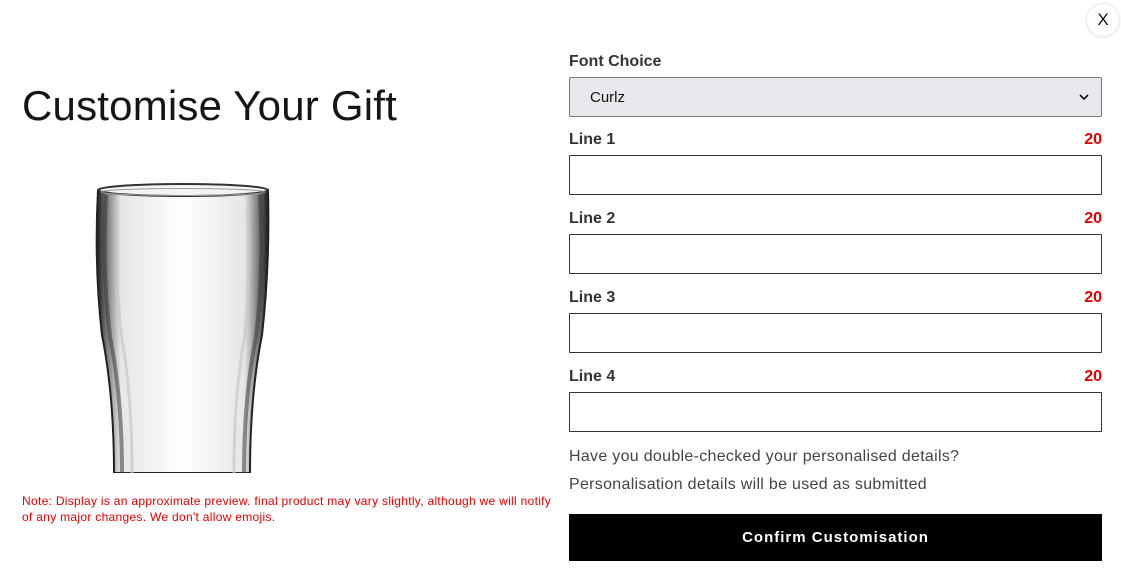  I want to click on close-button: X, so click(1103, 20).